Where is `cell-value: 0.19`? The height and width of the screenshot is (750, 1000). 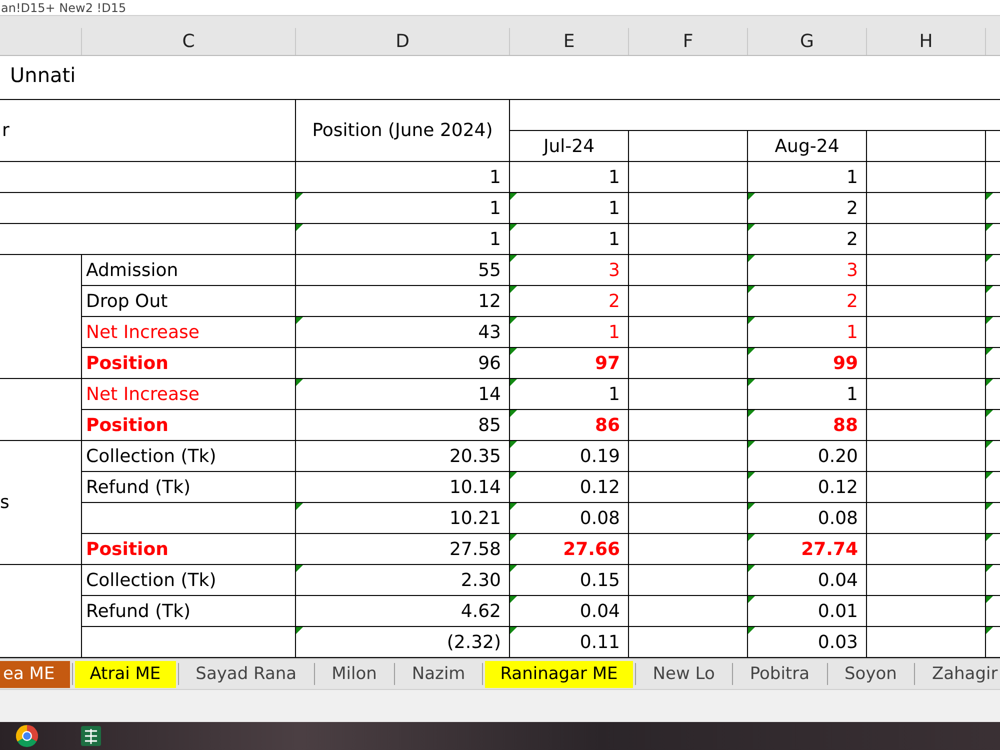
cell-value: 0.19 is located at coordinates (600, 457).